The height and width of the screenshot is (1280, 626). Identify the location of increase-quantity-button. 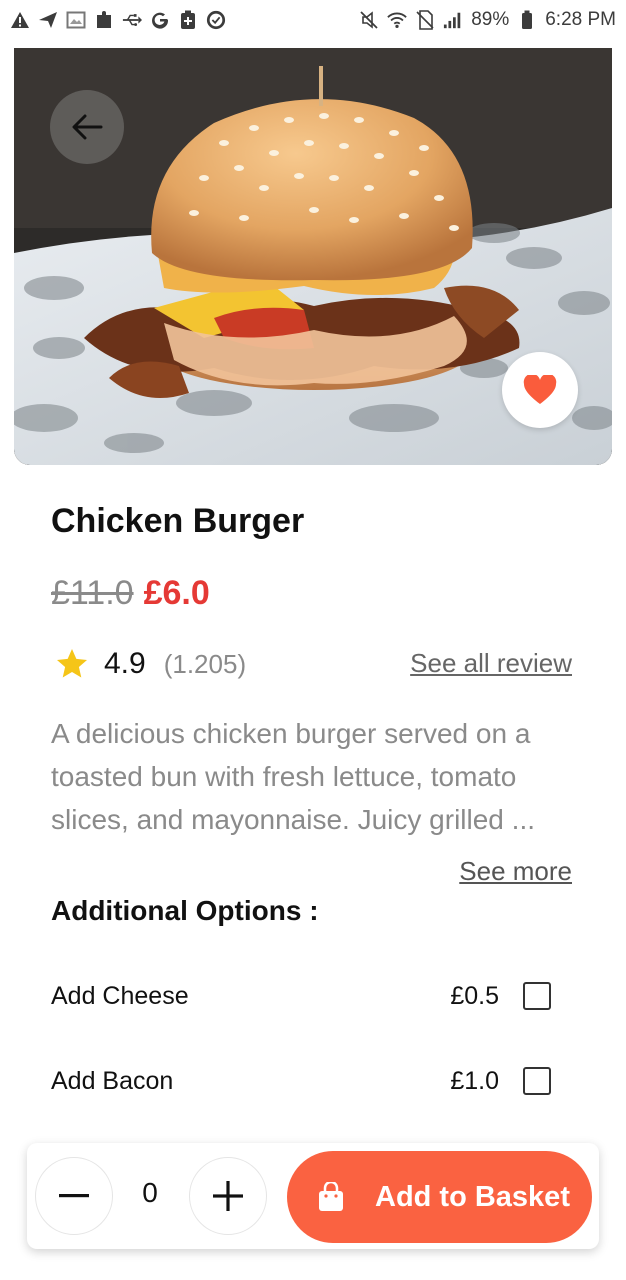
(228, 1196).